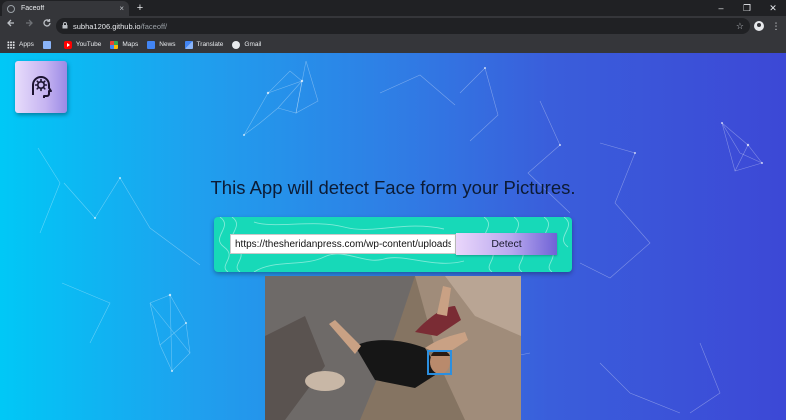  I want to click on bookmark-gmail: Gmail, so click(246, 44).